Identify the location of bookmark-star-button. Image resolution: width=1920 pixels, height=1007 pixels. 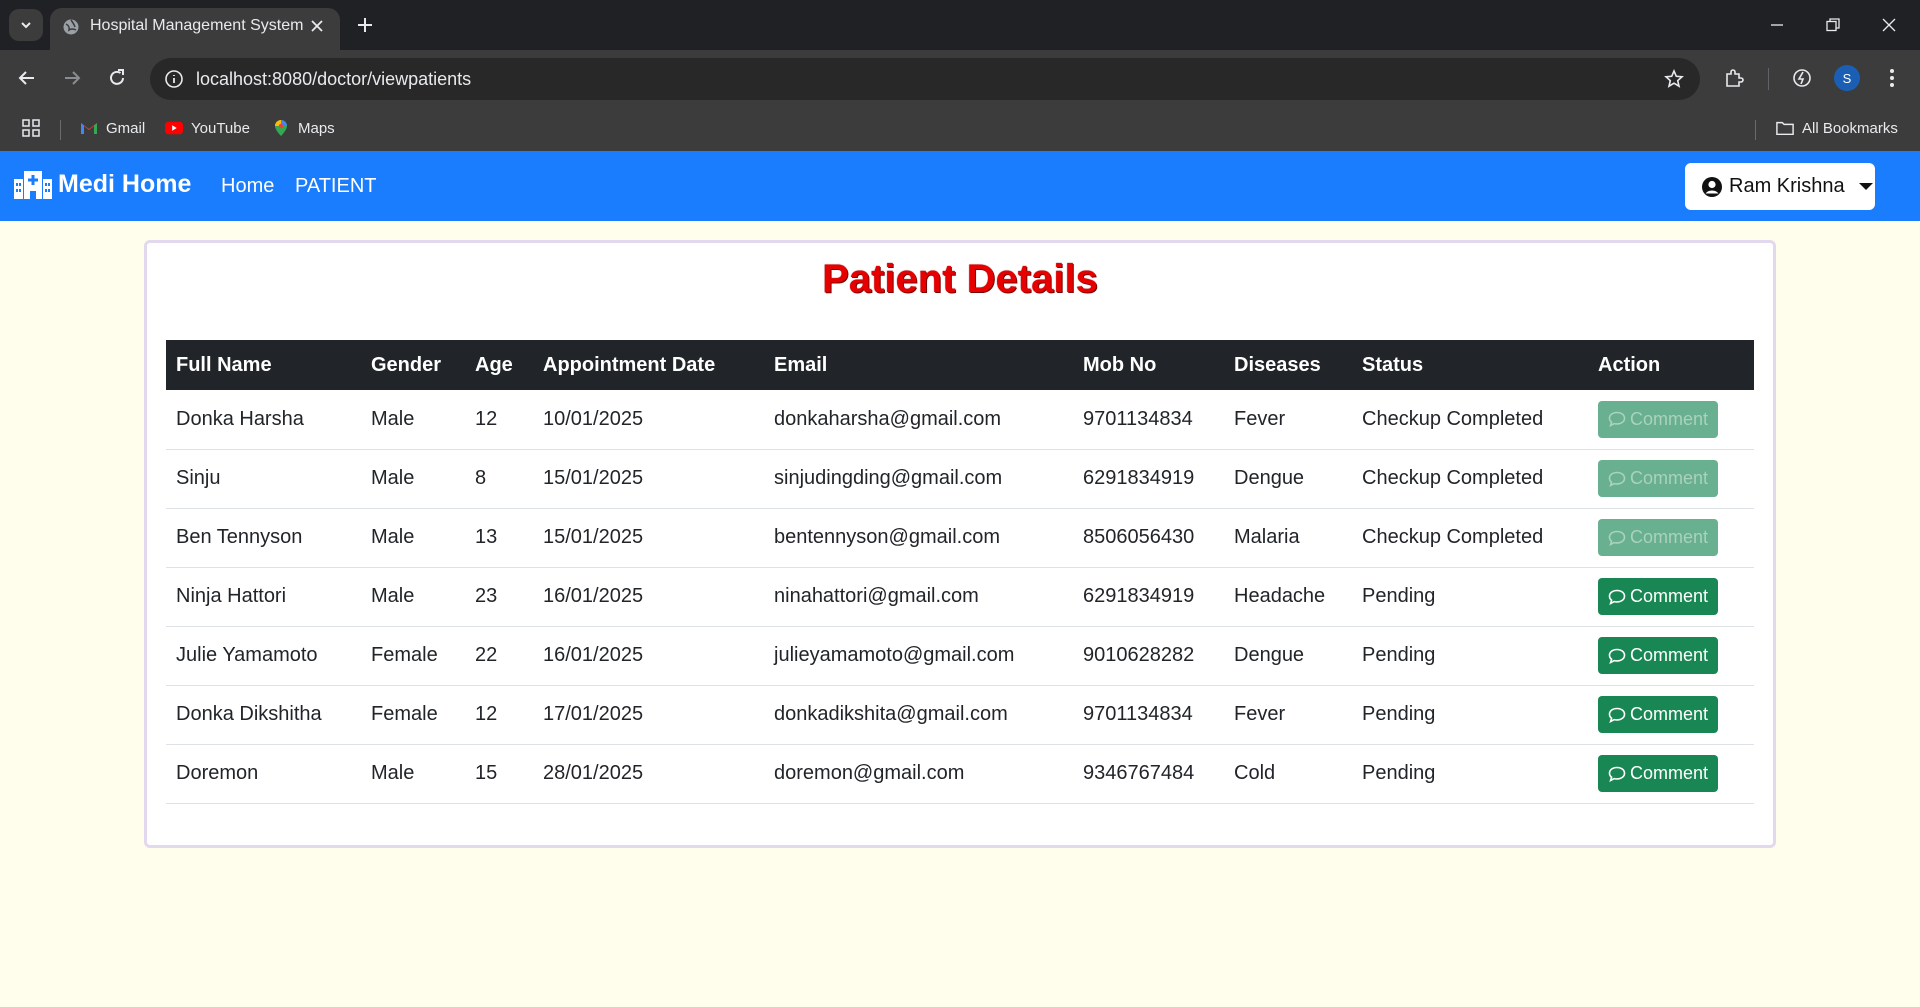
(1674, 79).